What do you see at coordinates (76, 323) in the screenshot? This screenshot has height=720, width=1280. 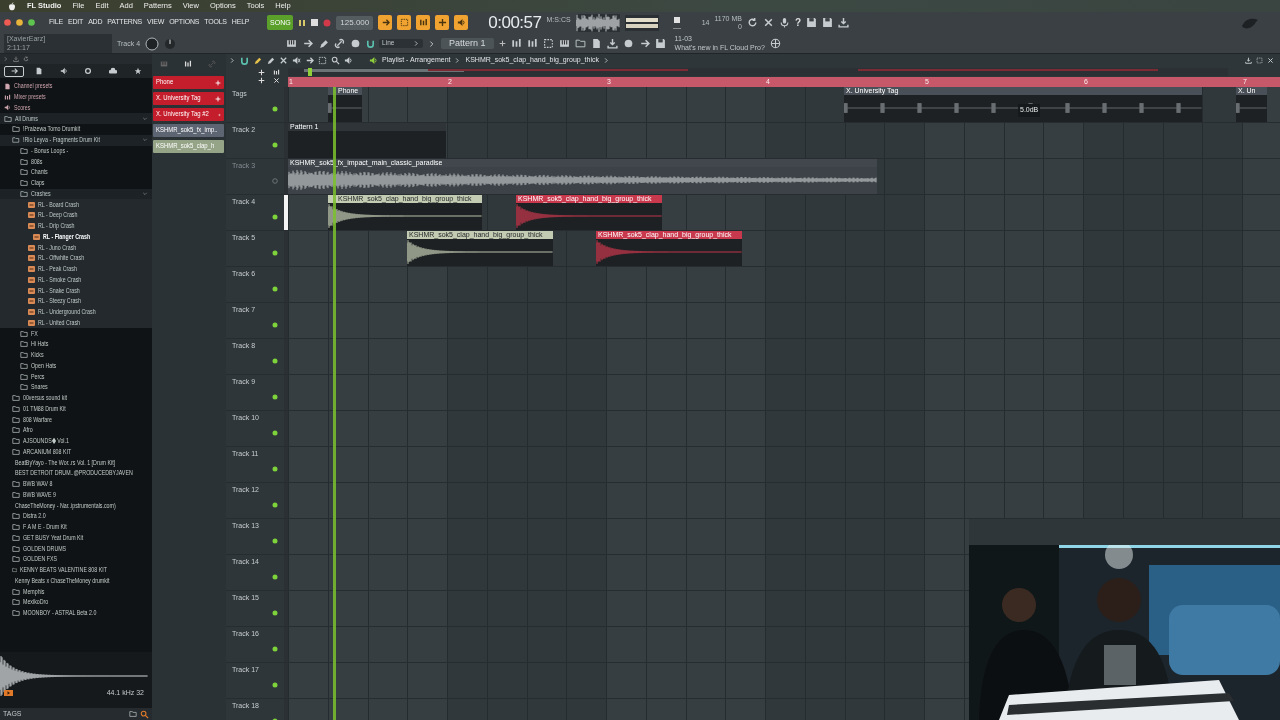 I see `sample-item: RL - United Crash` at bounding box center [76, 323].